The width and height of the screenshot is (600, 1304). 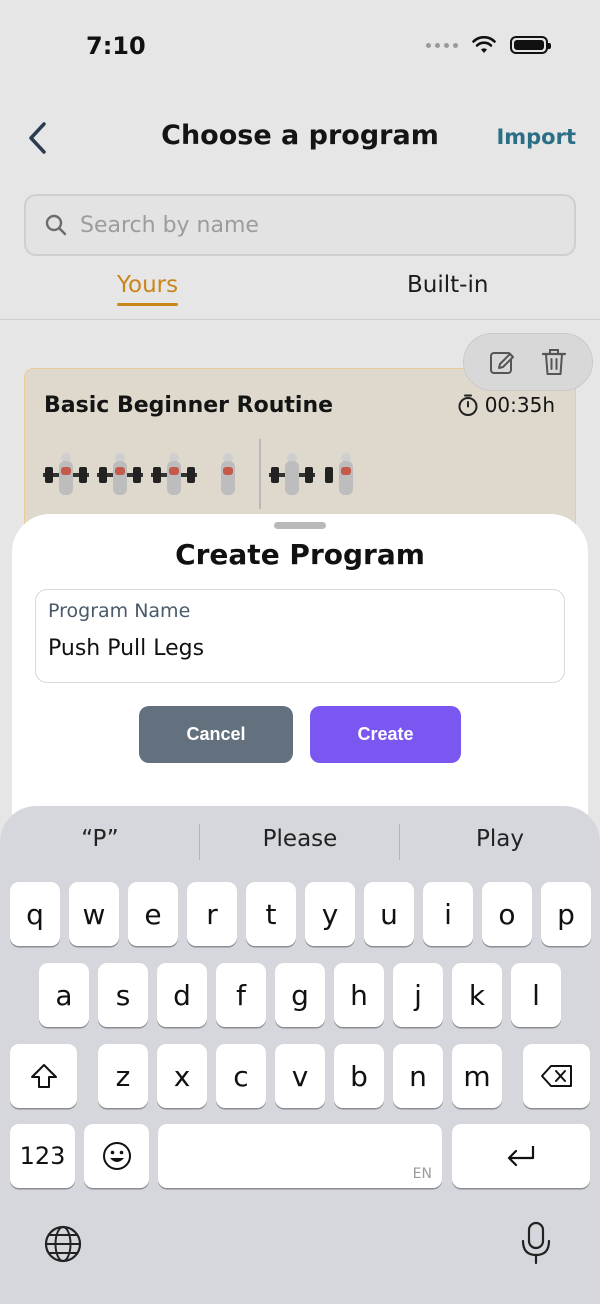 I want to click on emoji-icon, so click(x=116, y=1156).